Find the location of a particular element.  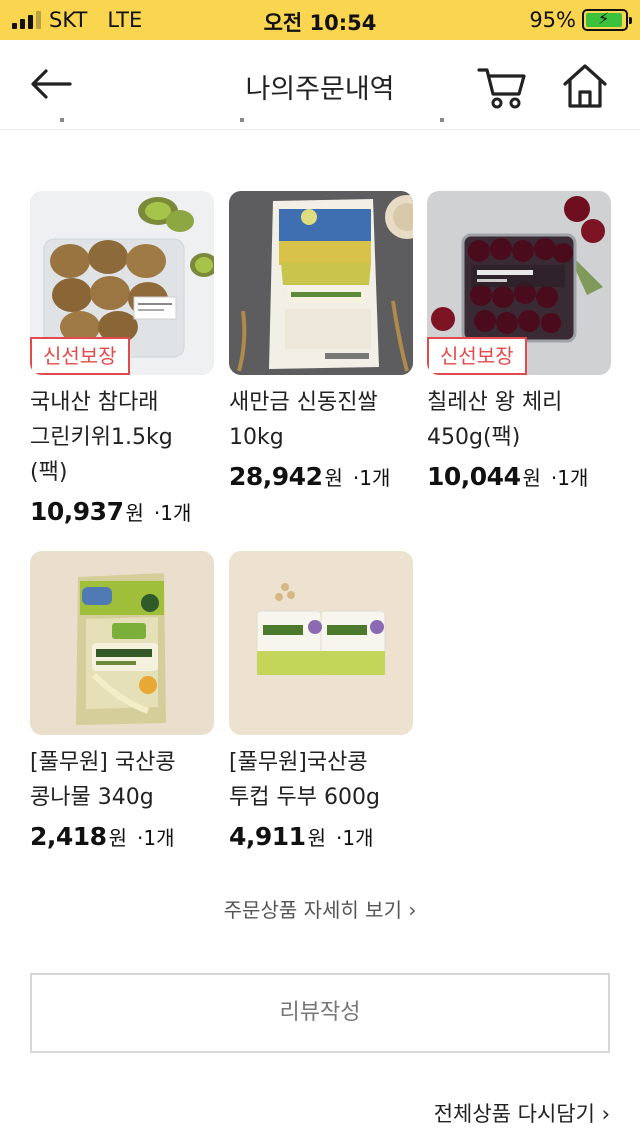

product-image-rice is located at coordinates (321, 283).